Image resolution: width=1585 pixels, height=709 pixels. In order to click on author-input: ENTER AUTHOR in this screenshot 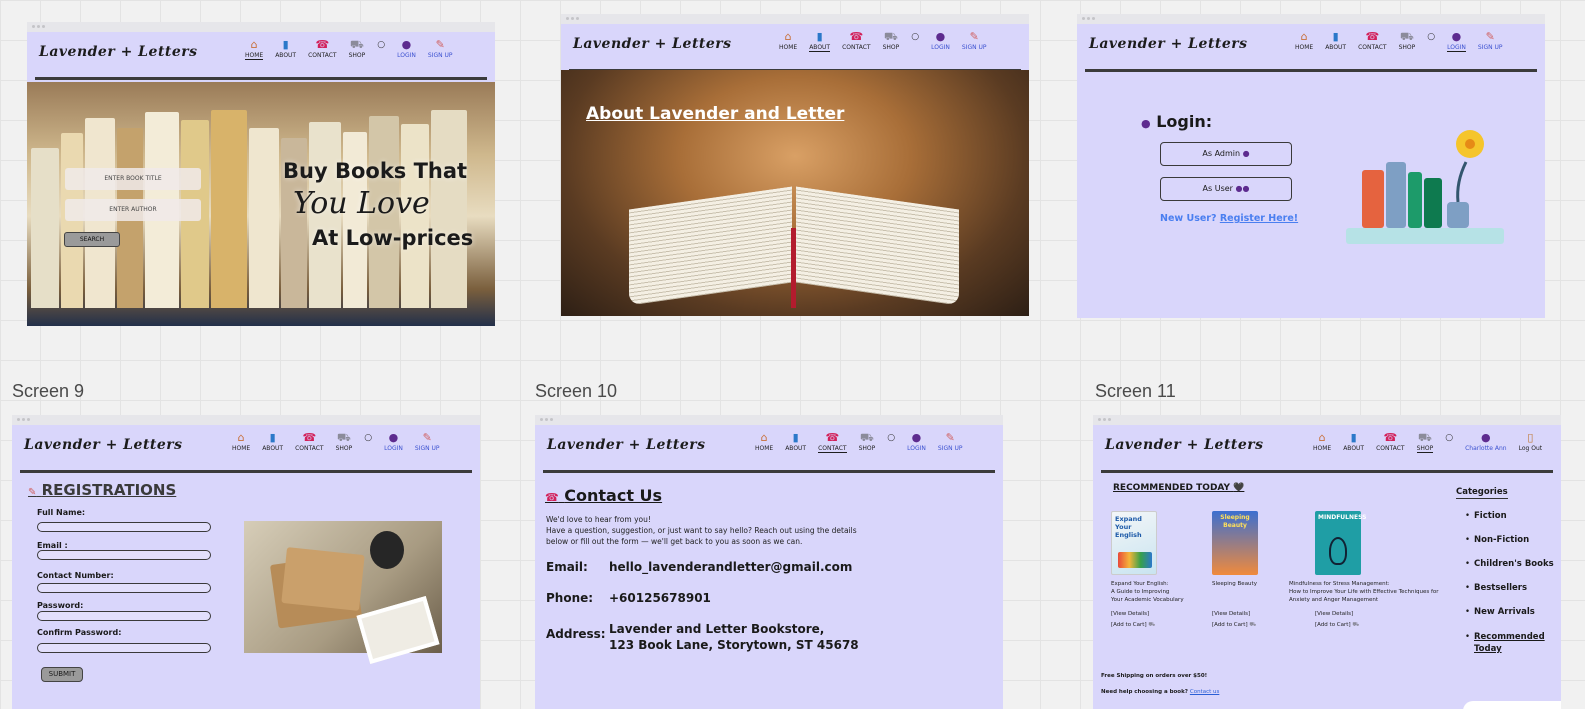, I will do `click(133, 210)`.